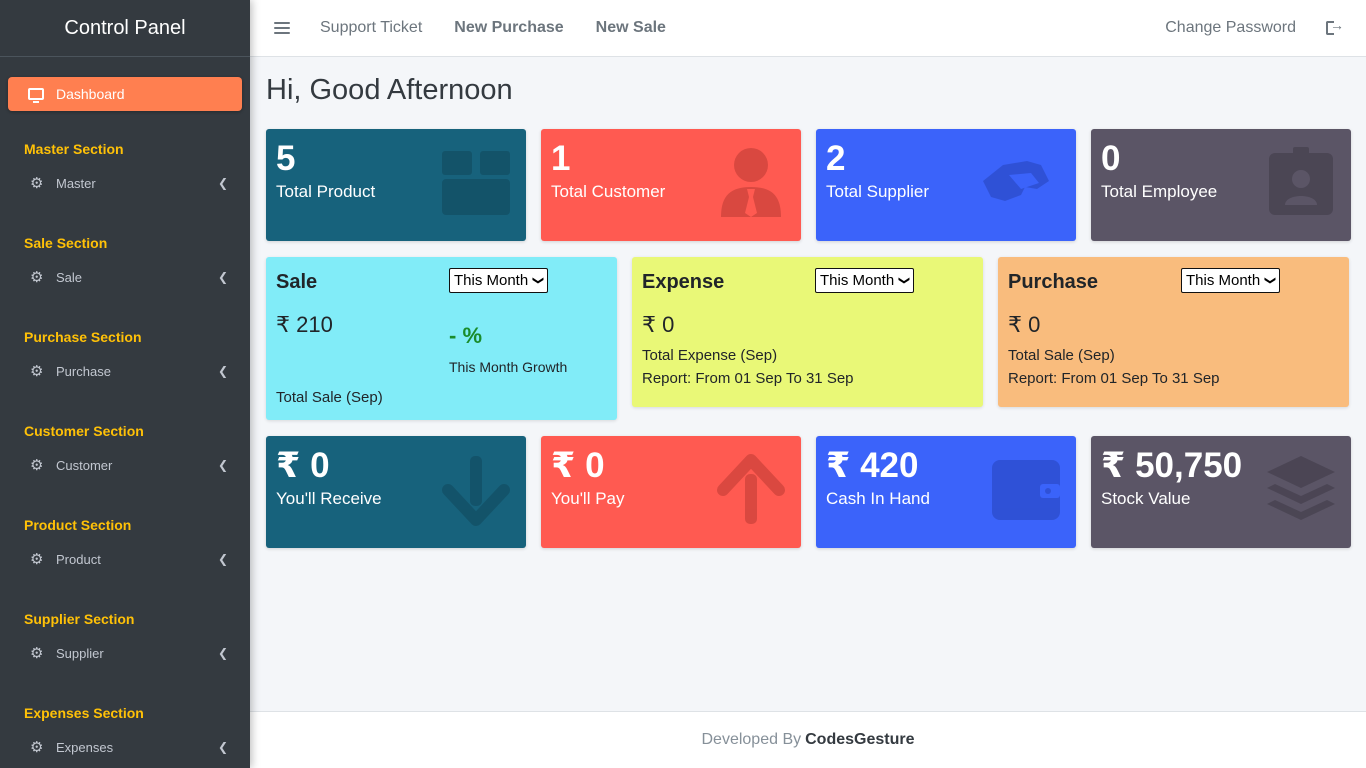  Describe the element at coordinates (1114, 378) in the screenshot. I see `purchase-report-label: Report: From 01 Sep To 31 Sep` at that location.